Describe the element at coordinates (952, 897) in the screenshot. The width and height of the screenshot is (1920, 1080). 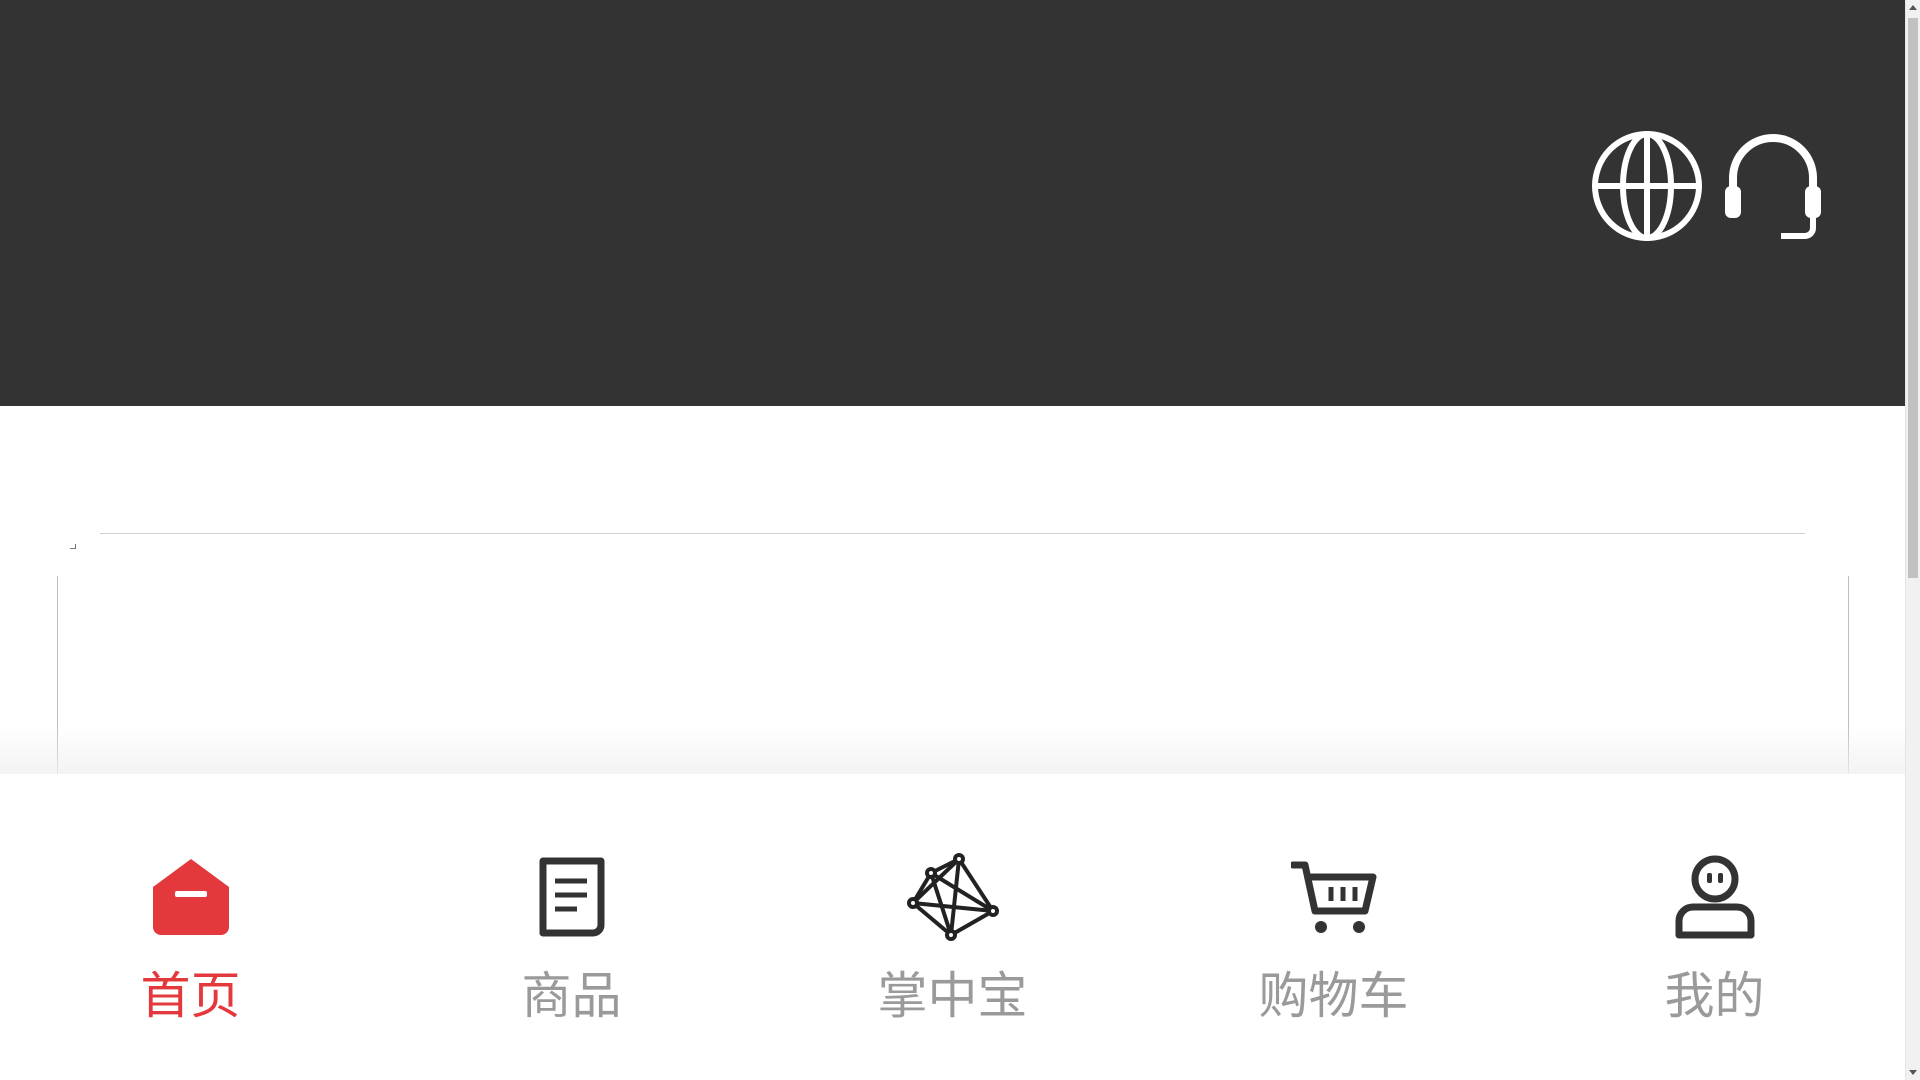
I see `network-icon` at that location.